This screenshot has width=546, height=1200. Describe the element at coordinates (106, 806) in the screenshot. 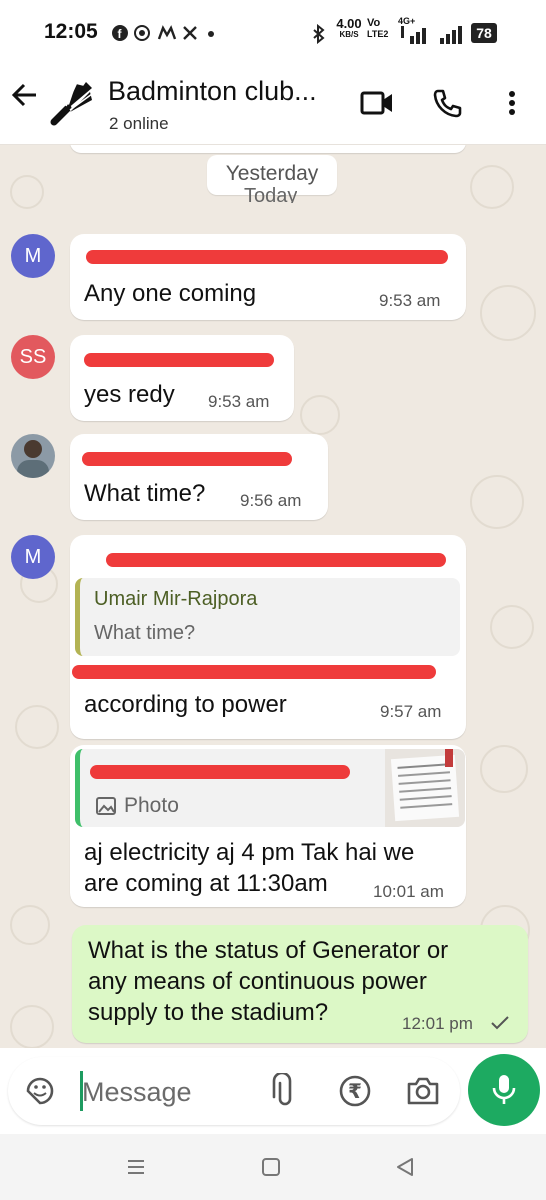

I see `photo-icon` at that location.